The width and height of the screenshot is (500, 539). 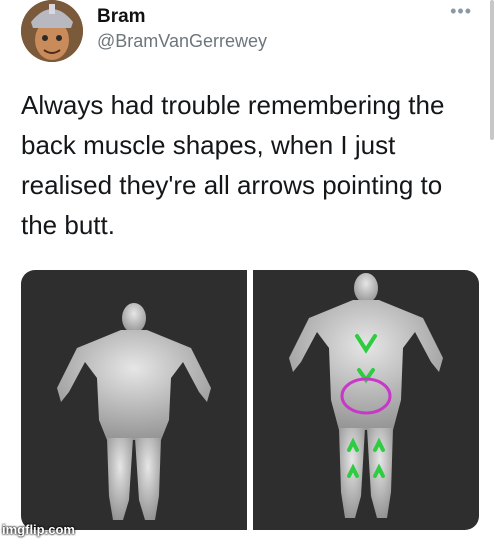 I want to click on scrollbar, so click(x=492, y=70).